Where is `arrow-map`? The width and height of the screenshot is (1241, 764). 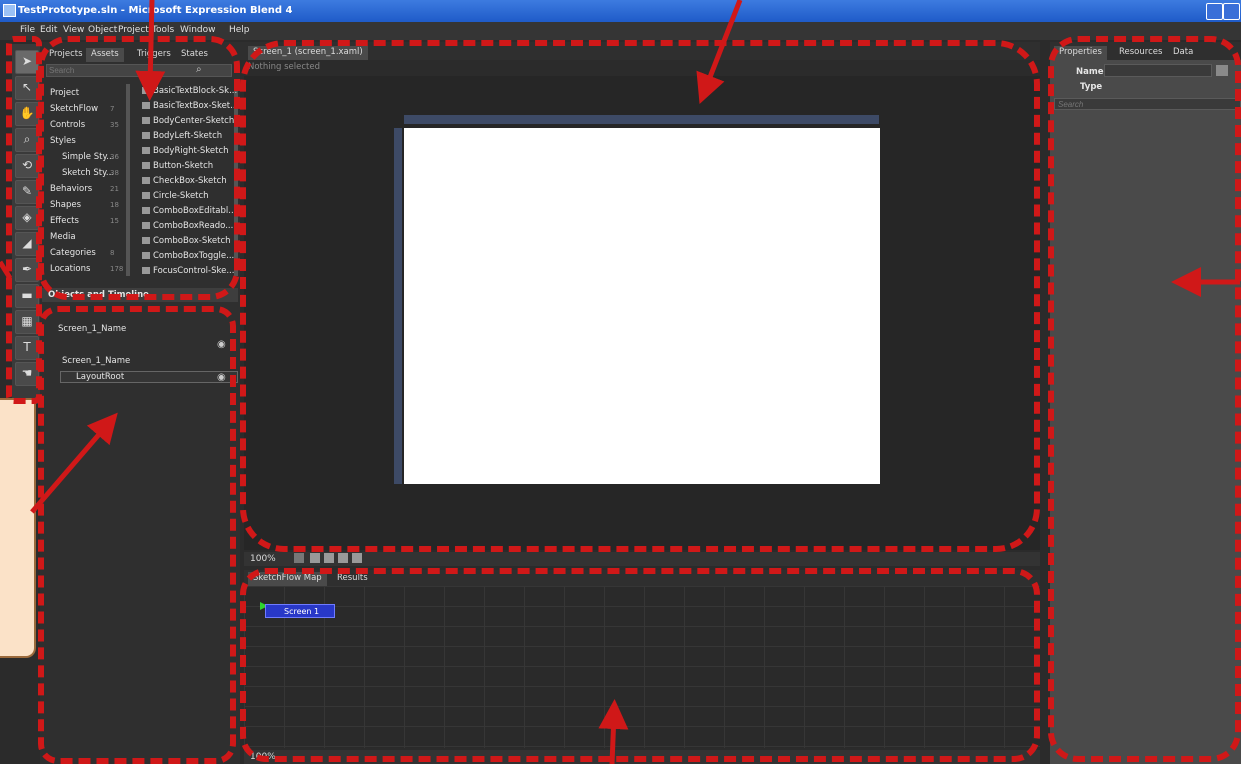
arrow-map is located at coordinates (613, 731).